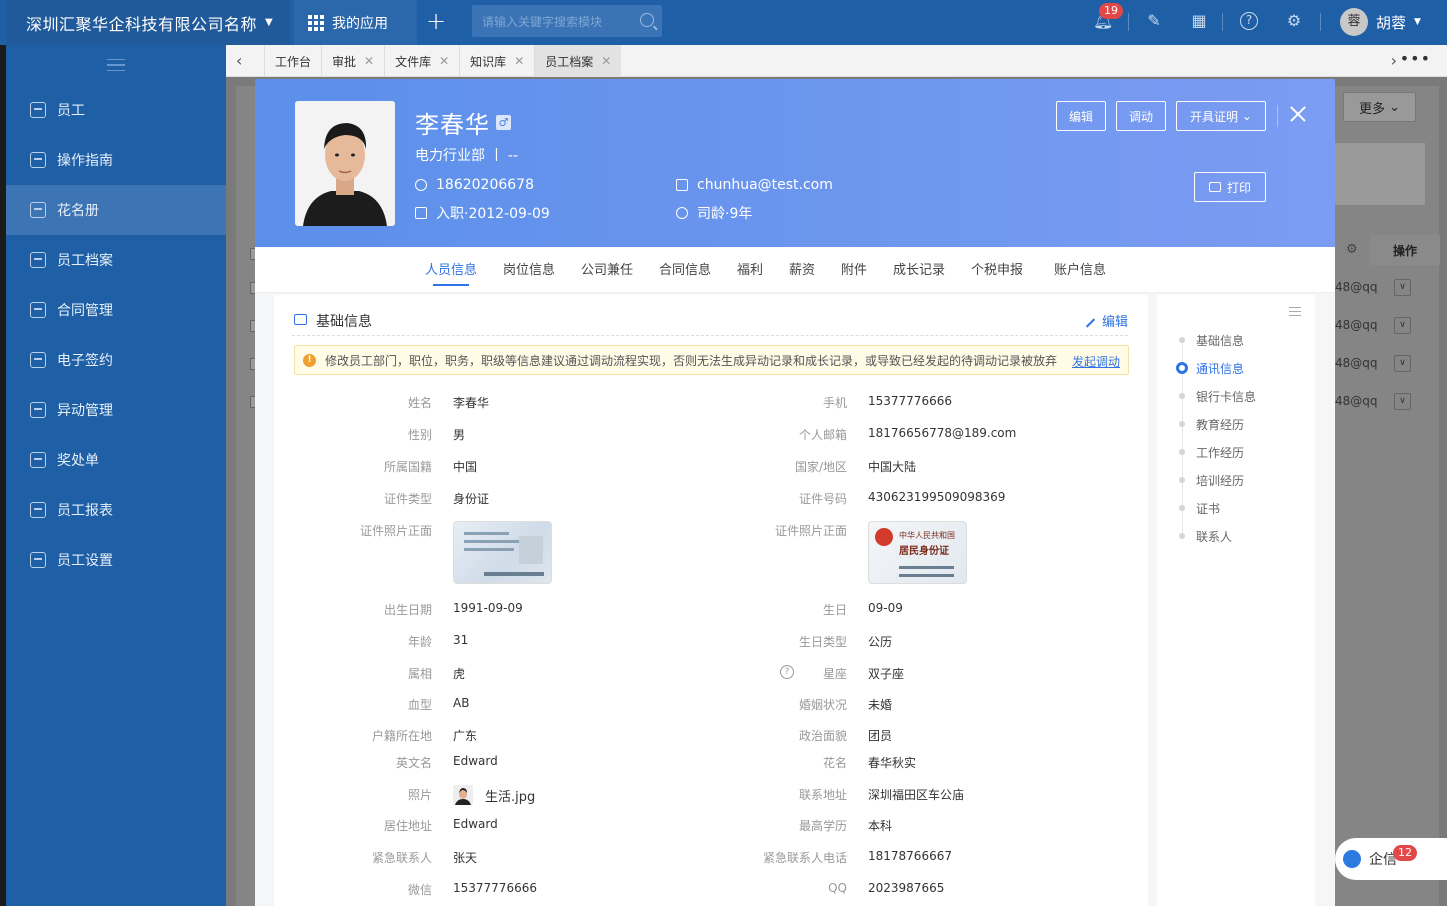  Describe the element at coordinates (1379, 107) in the screenshot. I see `more-button: 更多 ⌄` at that location.